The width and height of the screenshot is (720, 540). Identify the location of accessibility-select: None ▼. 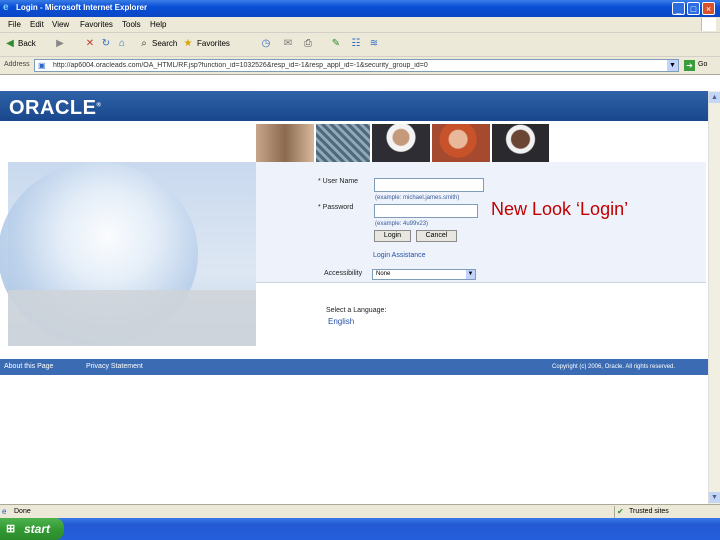
(424, 274).